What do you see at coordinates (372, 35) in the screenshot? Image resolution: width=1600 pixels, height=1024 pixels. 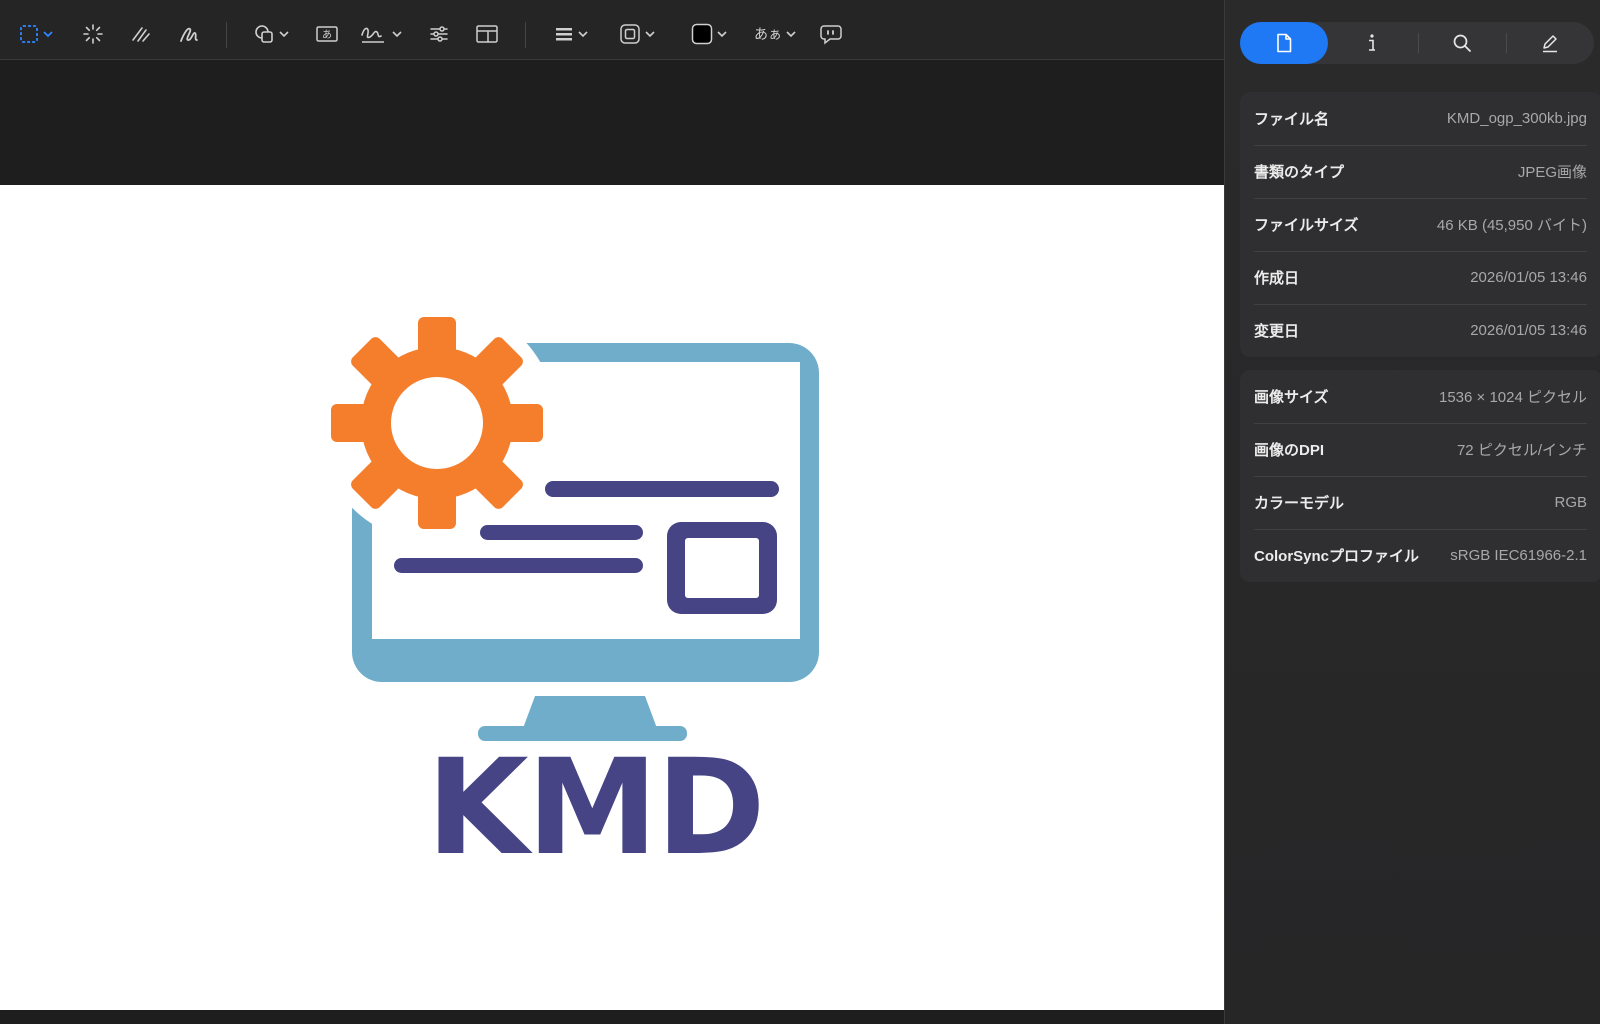 I see `signature-icon` at bounding box center [372, 35].